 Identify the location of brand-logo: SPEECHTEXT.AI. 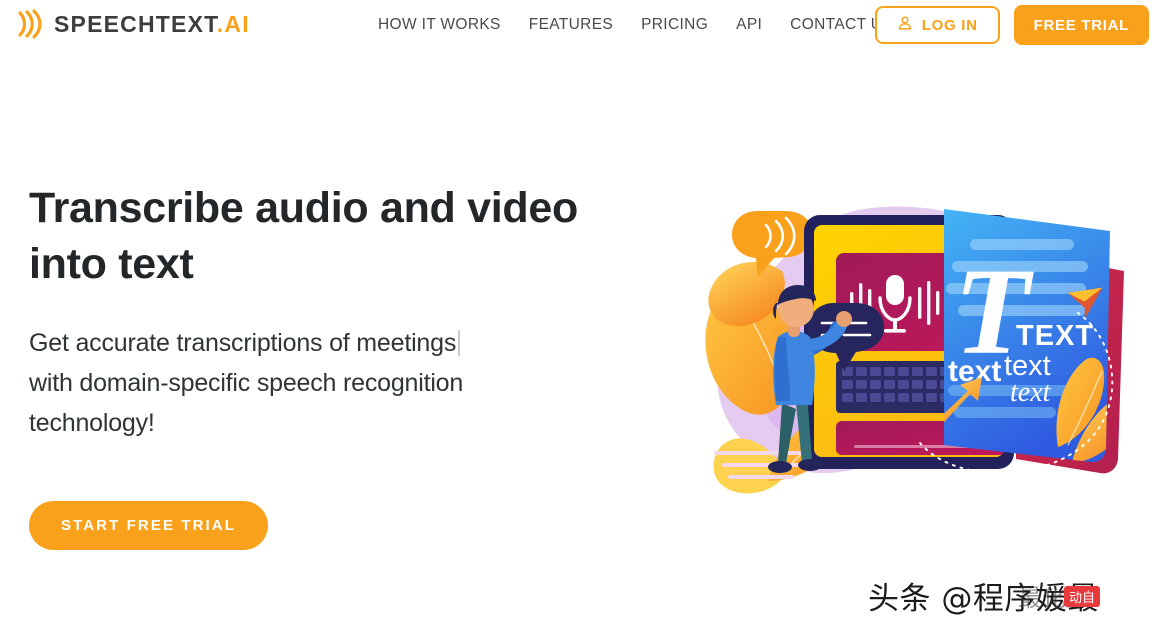
(133, 24).